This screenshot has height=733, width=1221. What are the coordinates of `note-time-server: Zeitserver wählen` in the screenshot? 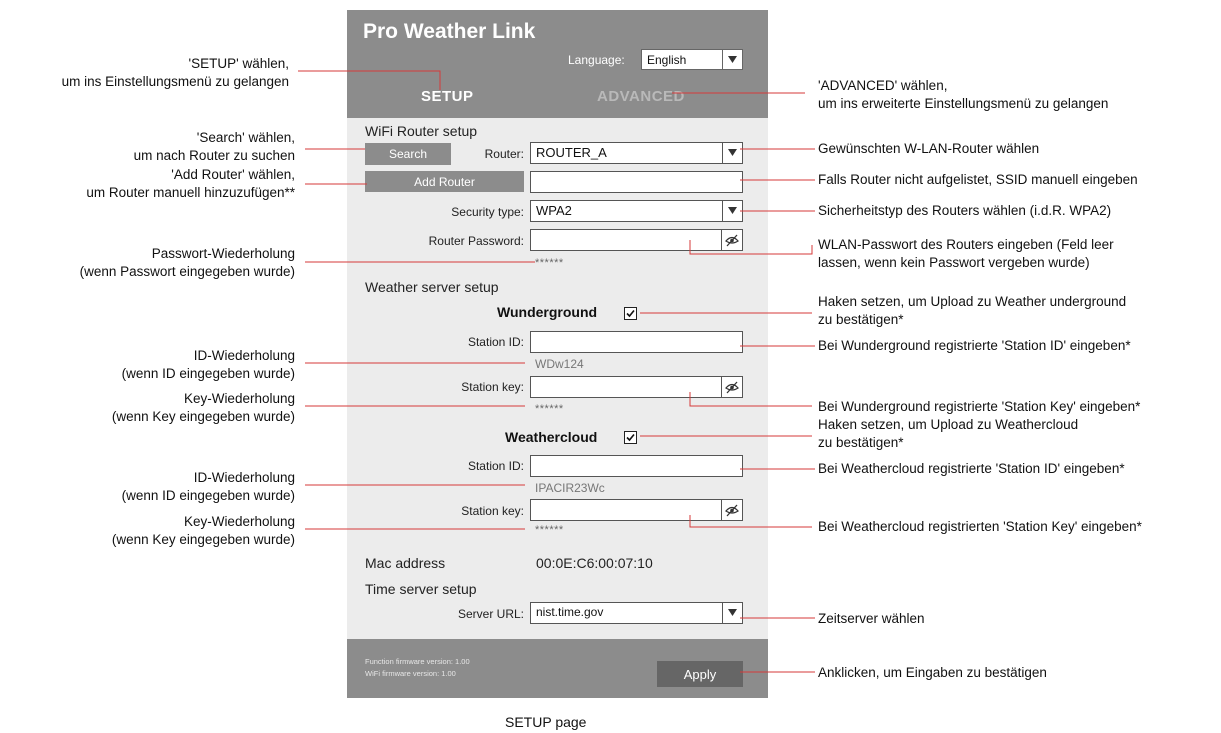 It's located at (871, 618).